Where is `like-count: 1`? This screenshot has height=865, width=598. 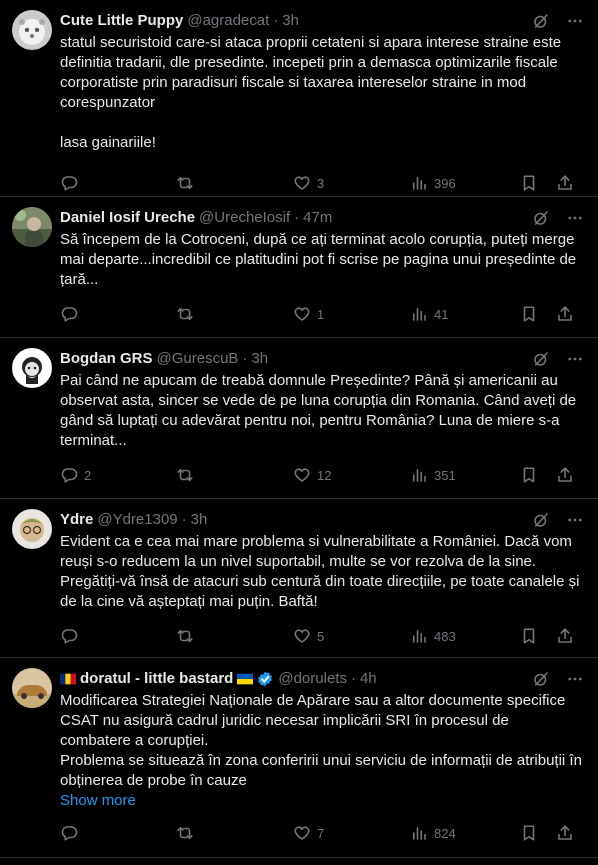
like-count: 1 is located at coordinates (321, 314).